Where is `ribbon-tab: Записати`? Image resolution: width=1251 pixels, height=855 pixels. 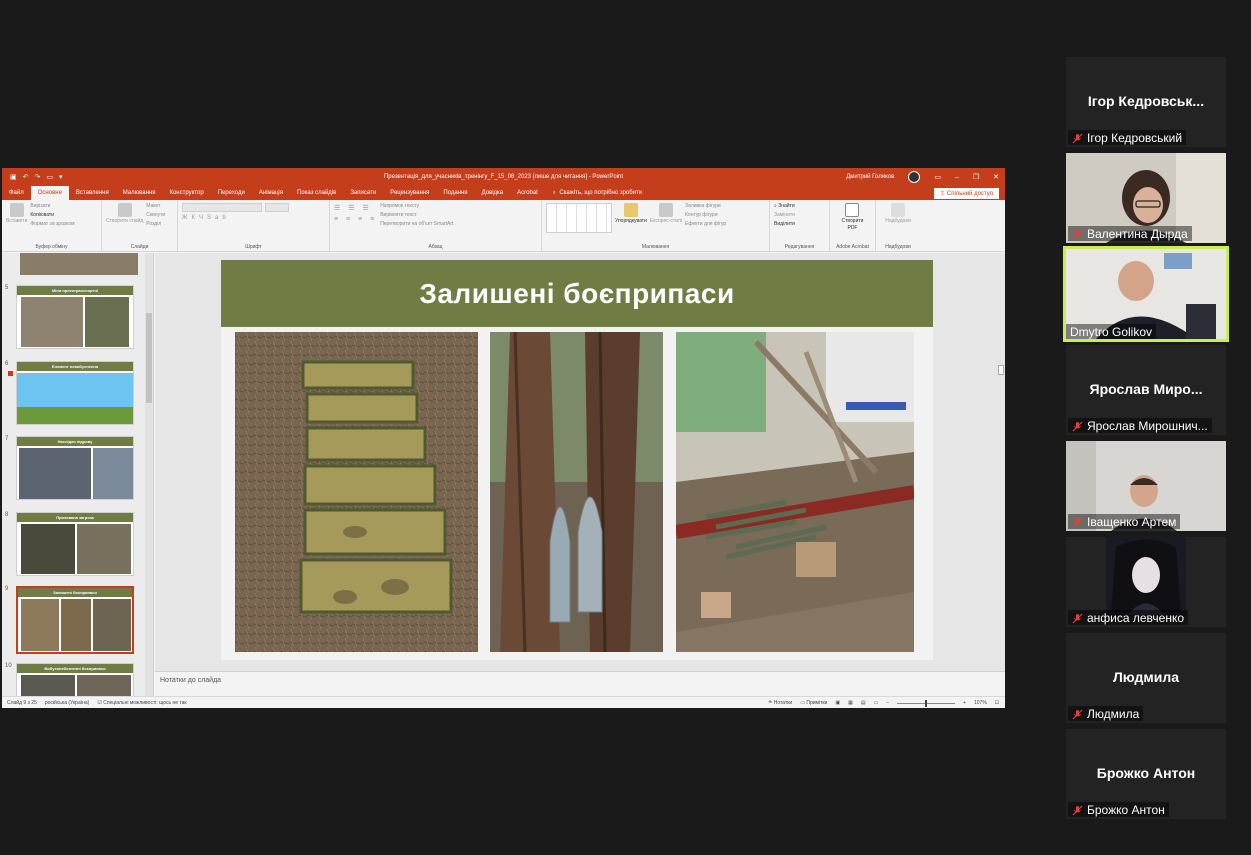 ribbon-tab: Записати is located at coordinates (363, 193).